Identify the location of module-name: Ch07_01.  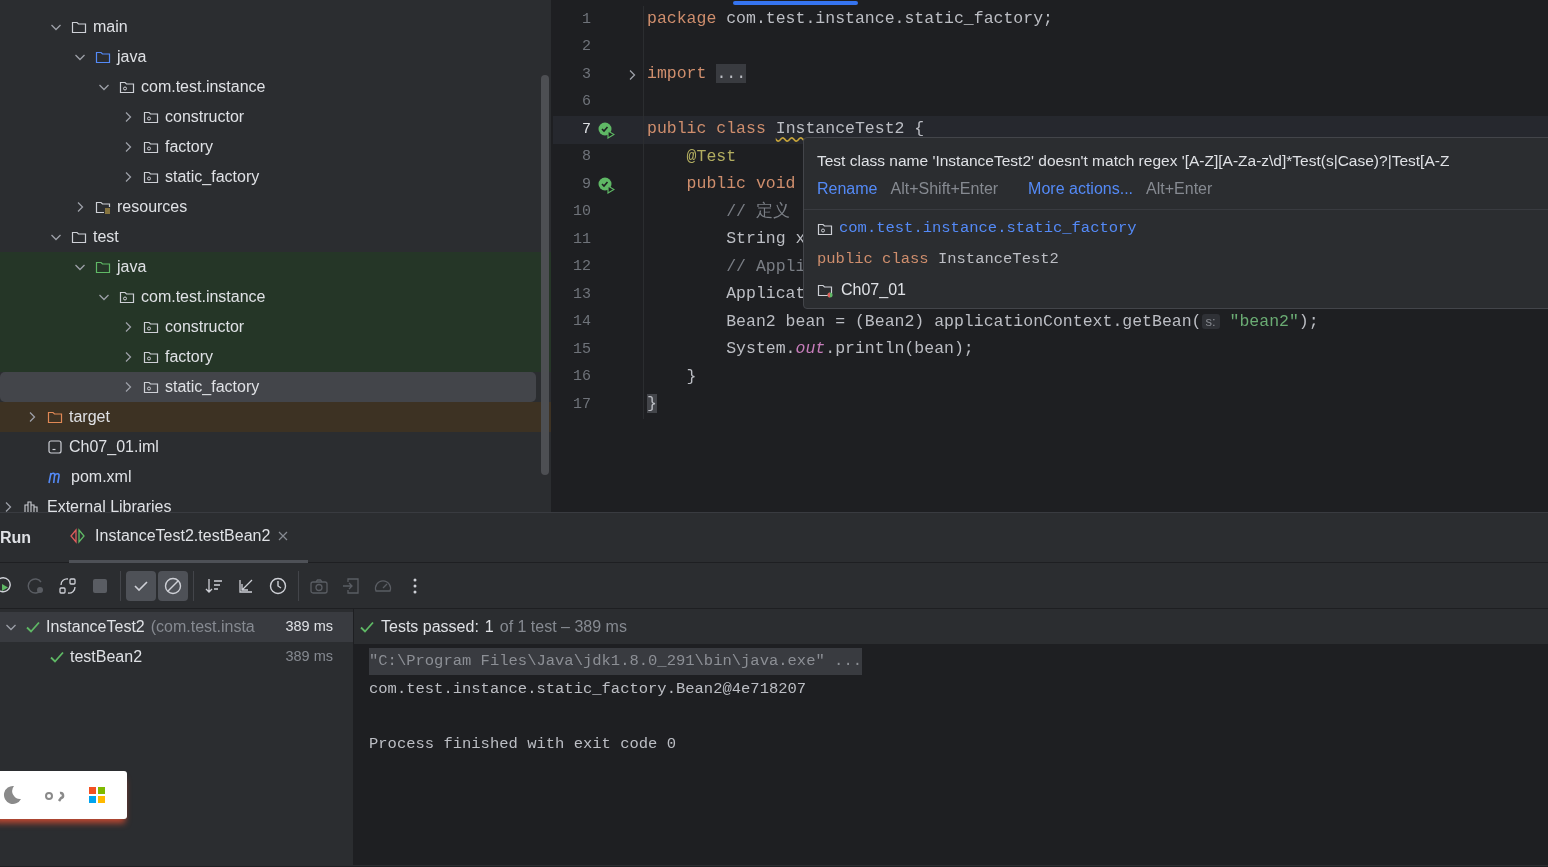
(873, 290).